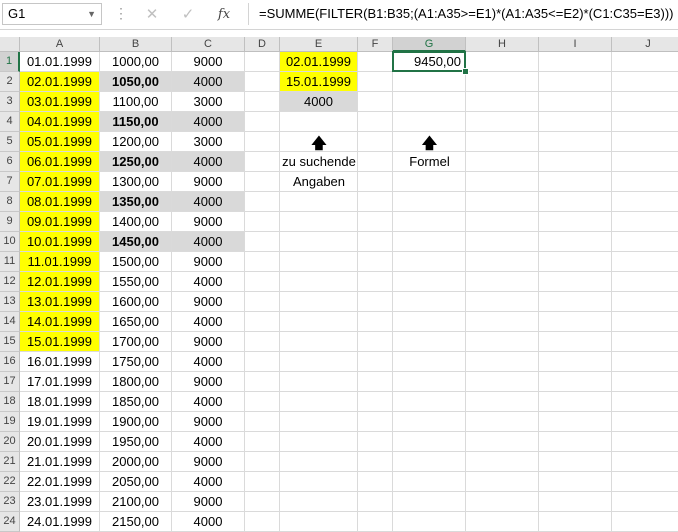 Image resolution: width=678 pixels, height=532 pixels. Describe the element at coordinates (375, 44) in the screenshot. I see `column-header-f: F` at that location.